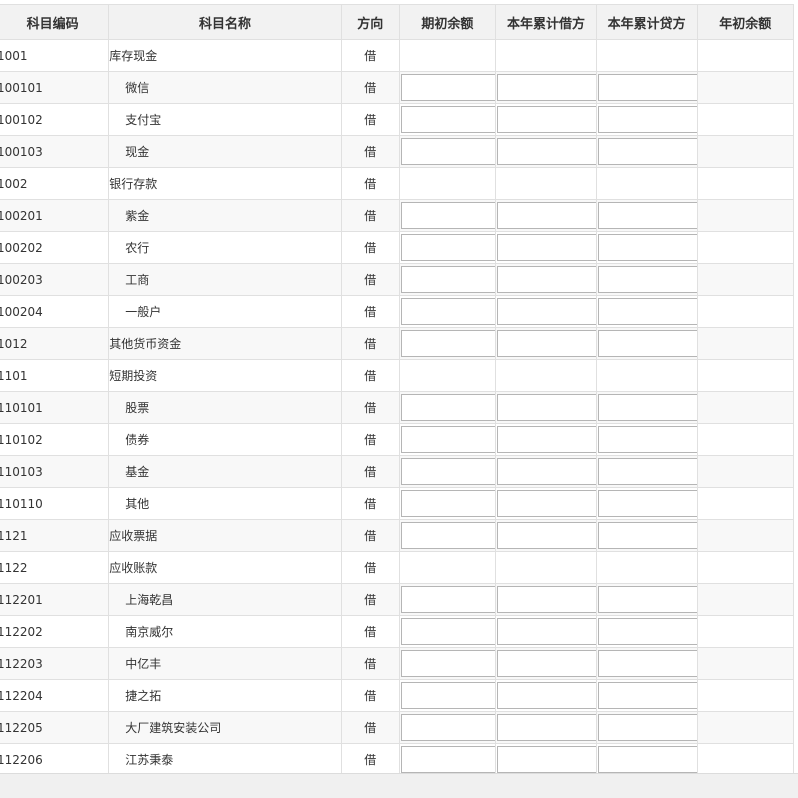 This screenshot has width=798, height=798. Describe the element at coordinates (397, 183) in the screenshot. I see `table-row: 1002 银行存款借` at that location.